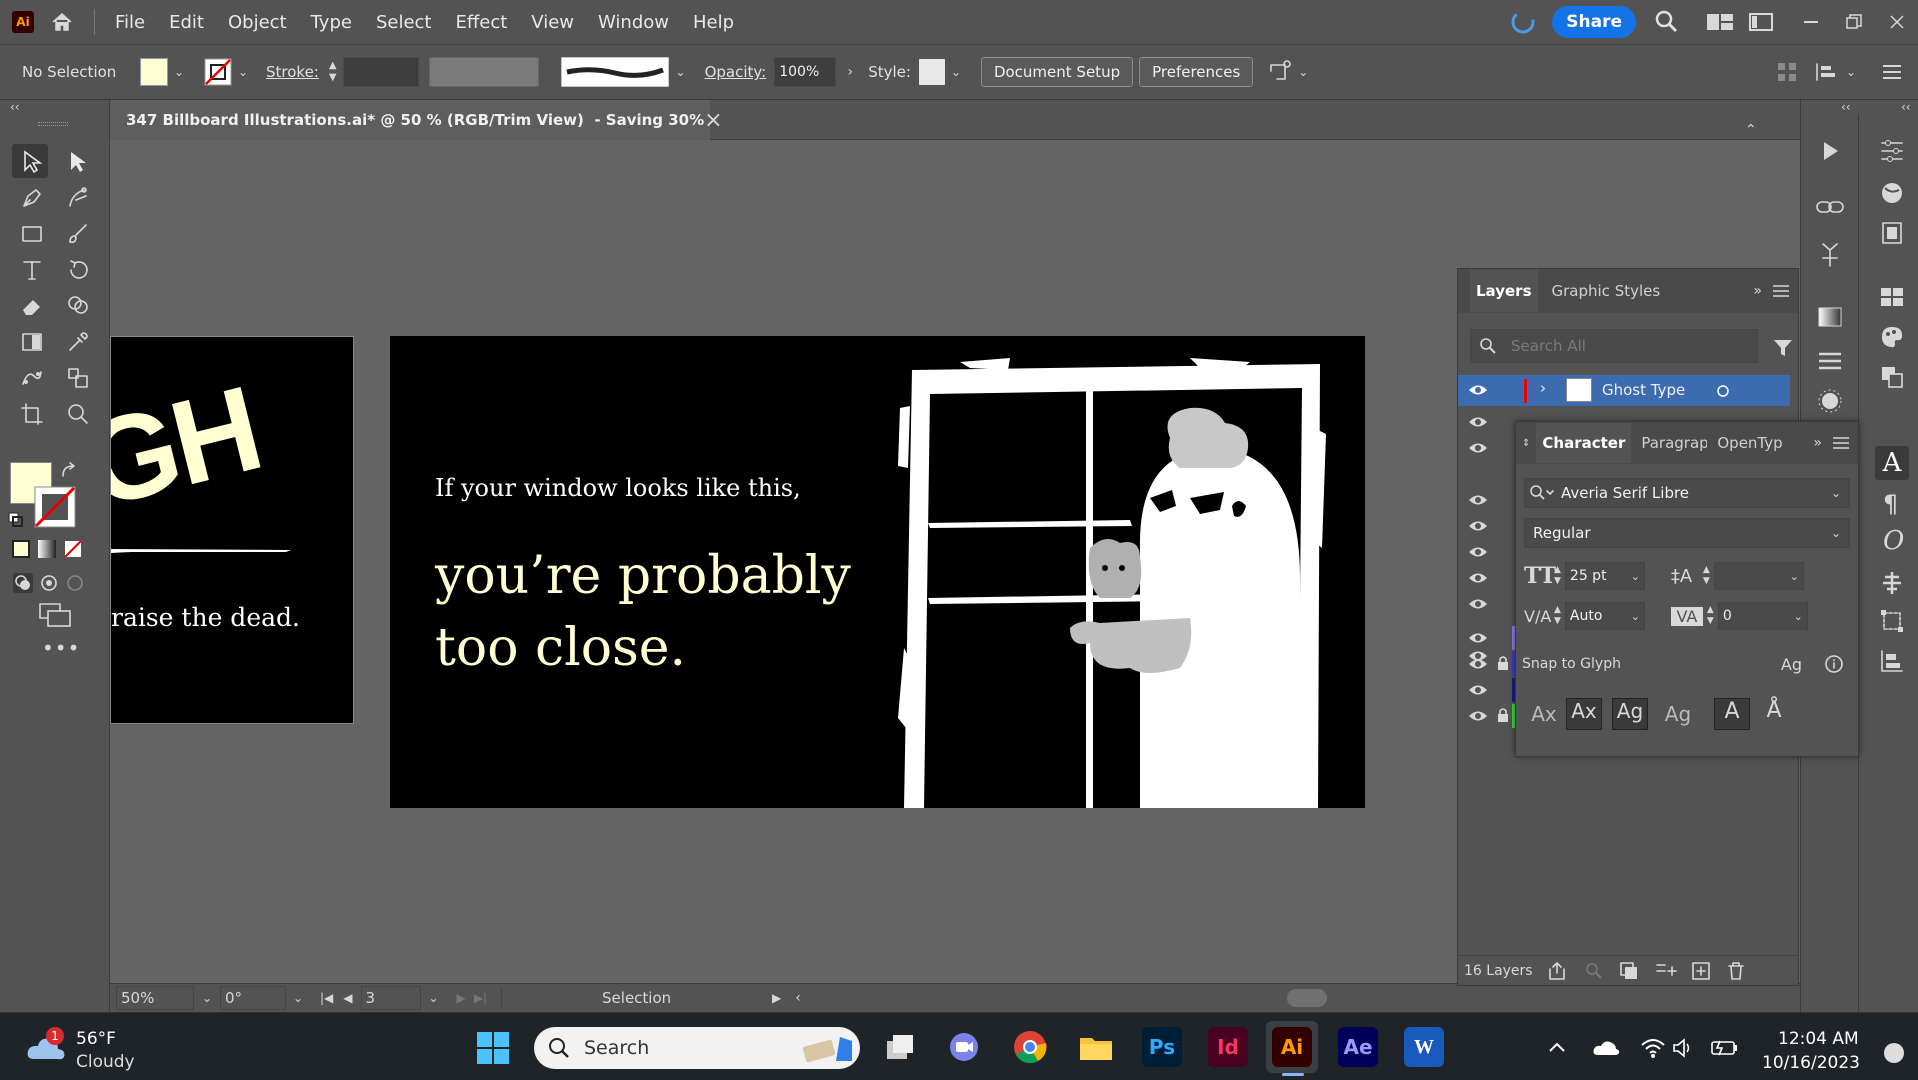 The image size is (1918, 1080). Describe the element at coordinates (21, 549) in the screenshot. I see `color-mode-button` at that location.